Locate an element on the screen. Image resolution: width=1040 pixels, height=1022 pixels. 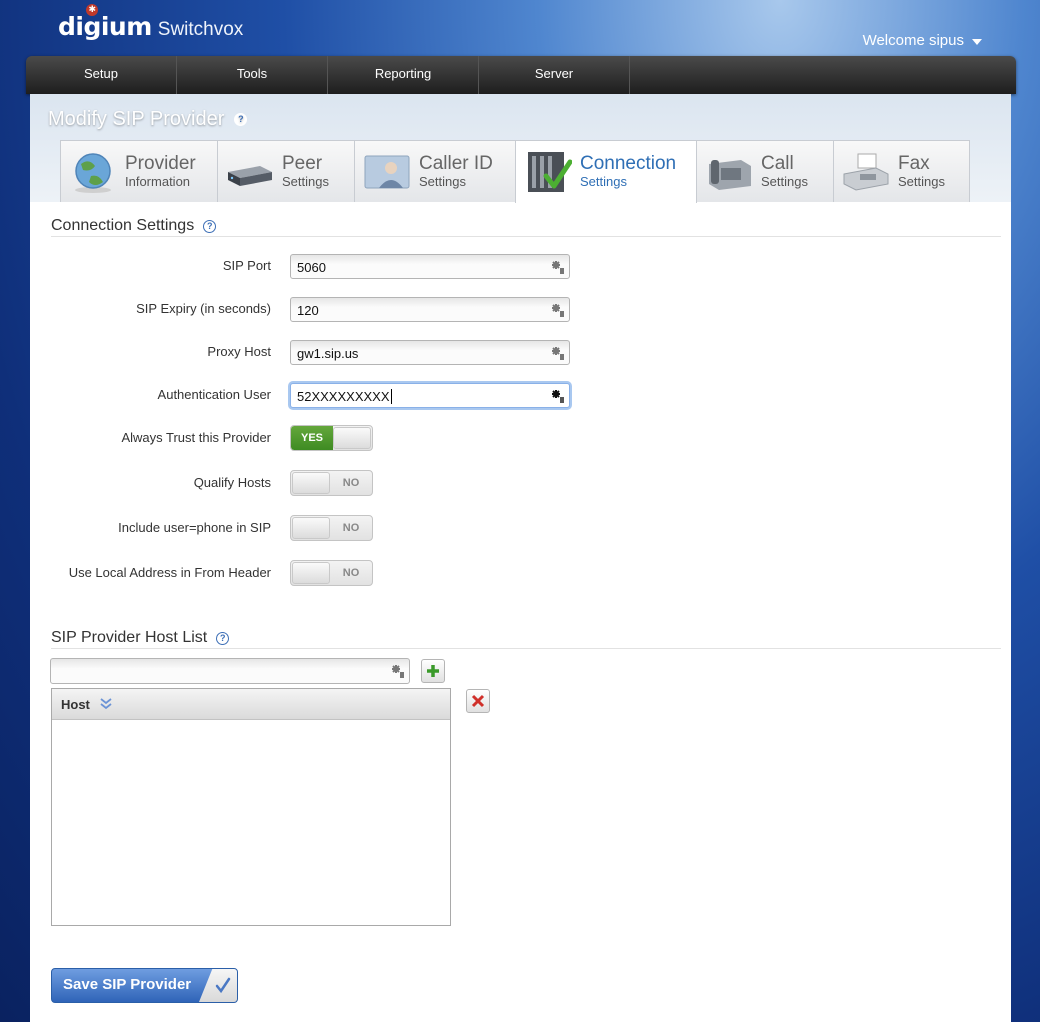
proxy-host-input: gw1.sip.us is located at coordinates (430, 352).